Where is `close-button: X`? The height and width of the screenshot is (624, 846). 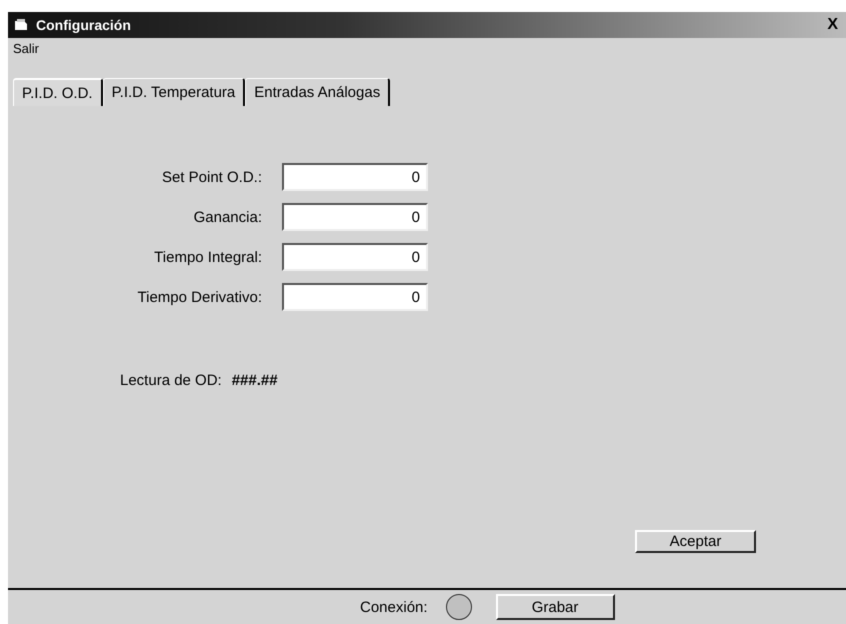
close-button: X is located at coordinates (832, 25).